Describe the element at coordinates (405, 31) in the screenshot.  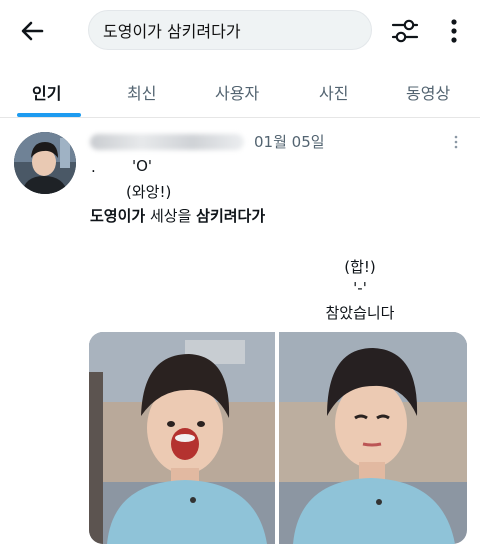
I see `filter-icon` at that location.